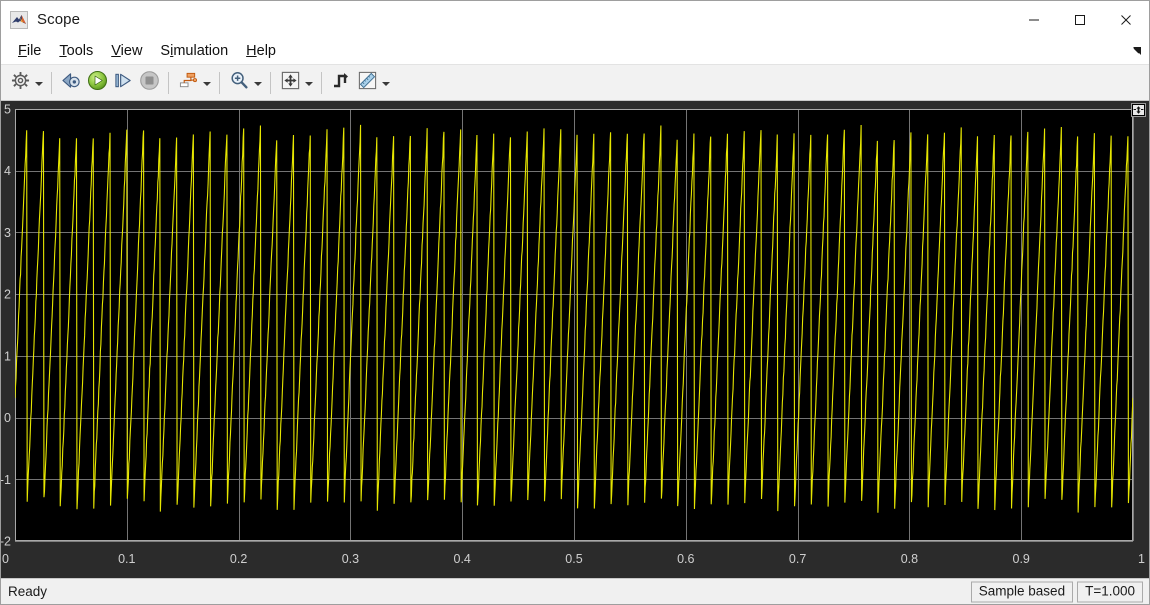 This screenshot has width=1150, height=605. I want to click on y-tick-label: 3, so click(7, 233).